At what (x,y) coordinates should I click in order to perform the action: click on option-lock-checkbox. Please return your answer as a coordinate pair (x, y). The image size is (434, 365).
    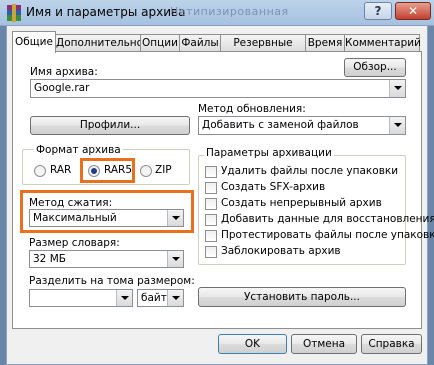
    Looking at the image, I should click on (211, 252).